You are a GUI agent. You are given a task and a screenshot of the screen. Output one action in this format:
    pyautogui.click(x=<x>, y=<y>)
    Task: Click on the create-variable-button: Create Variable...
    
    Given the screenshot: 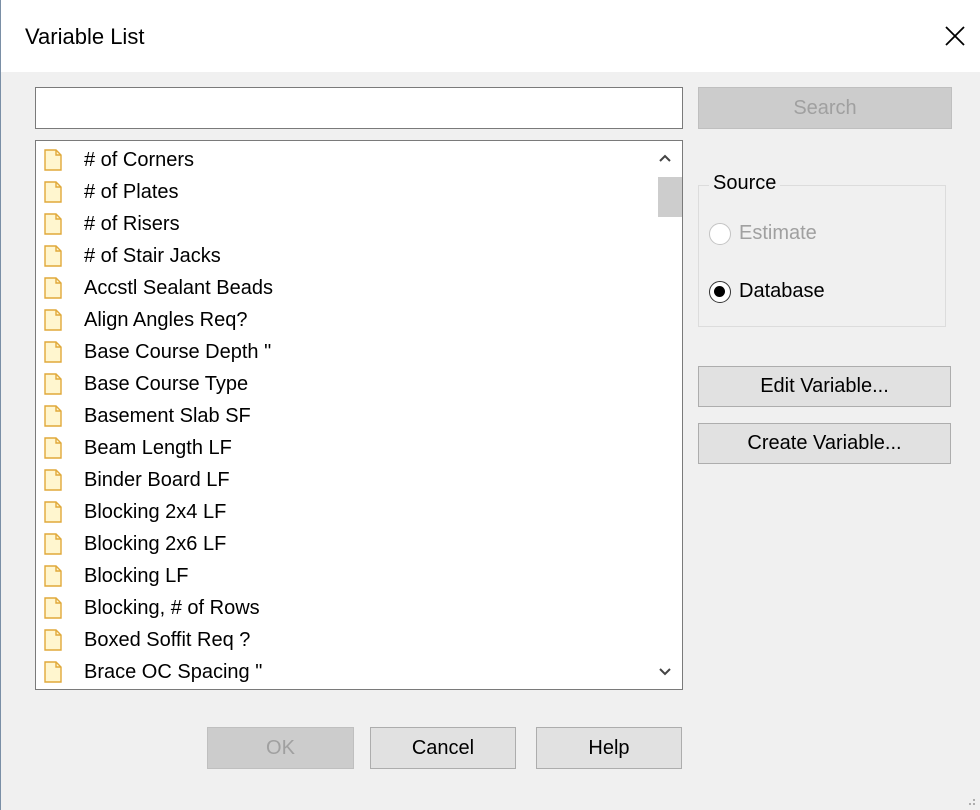 What is the action you would take?
    pyautogui.click(x=824, y=443)
    